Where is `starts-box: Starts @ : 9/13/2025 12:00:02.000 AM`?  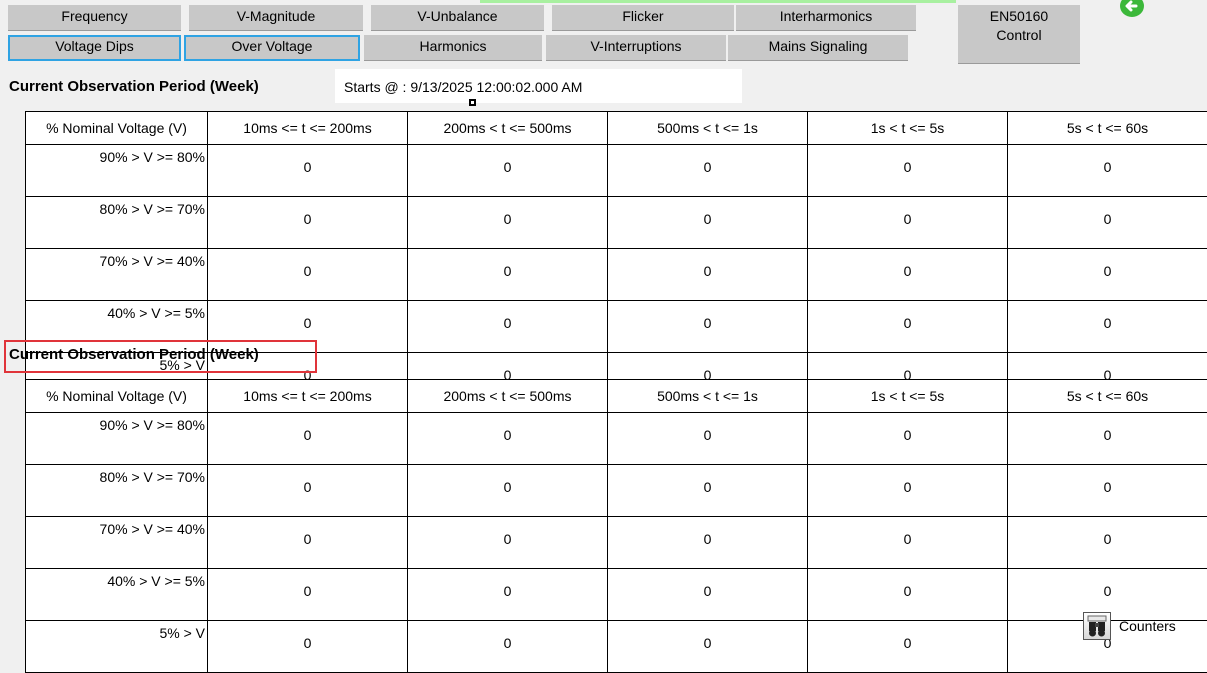 starts-box: Starts @ : 9/13/2025 12:00:02.000 AM is located at coordinates (538, 86).